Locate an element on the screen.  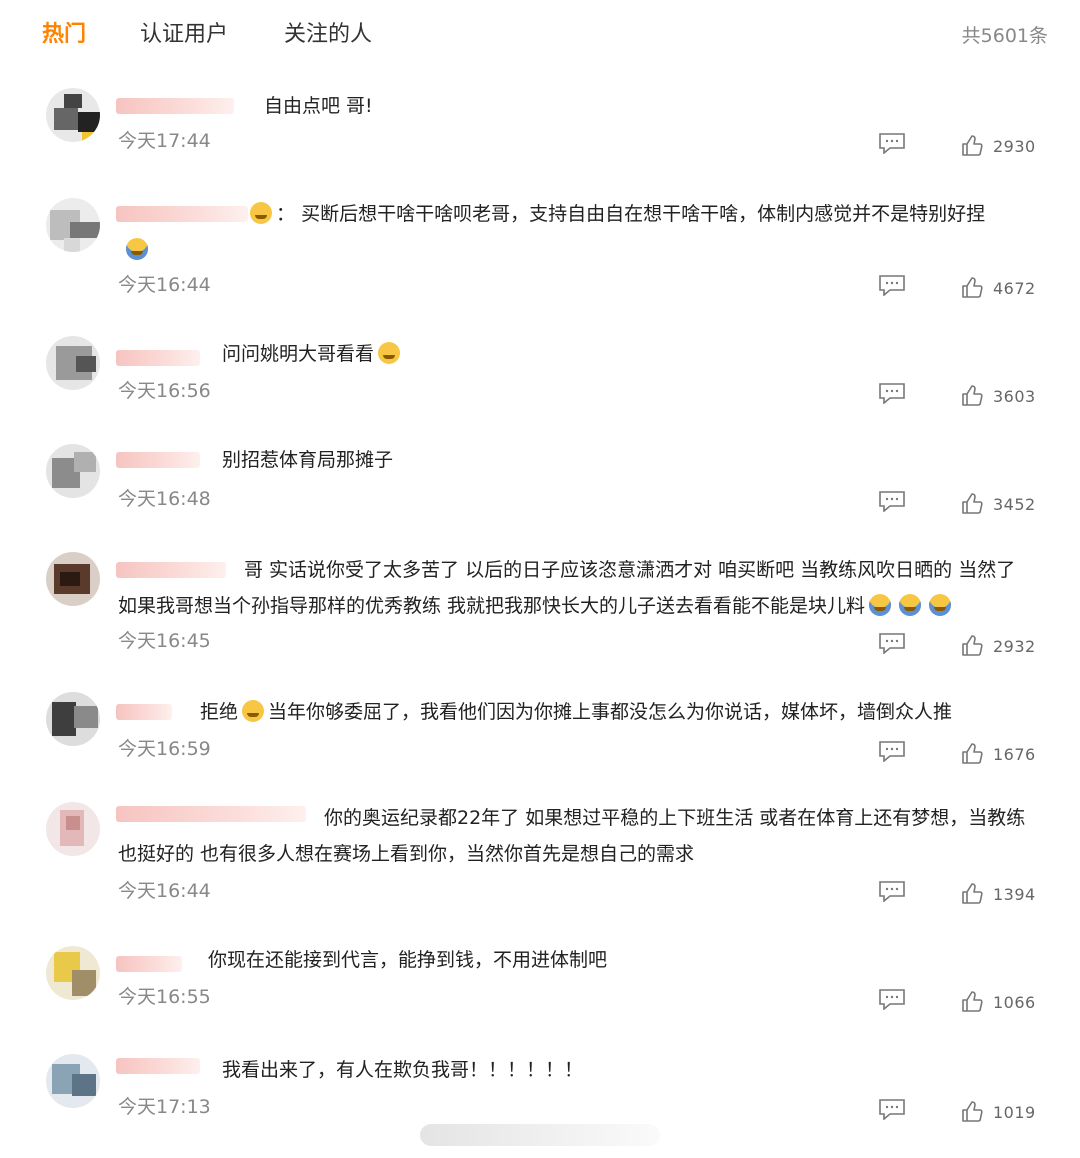
comment-text: 你现在还能接到代言，能挣到钱，不用进体制吧 is located at coordinates (408, 960).